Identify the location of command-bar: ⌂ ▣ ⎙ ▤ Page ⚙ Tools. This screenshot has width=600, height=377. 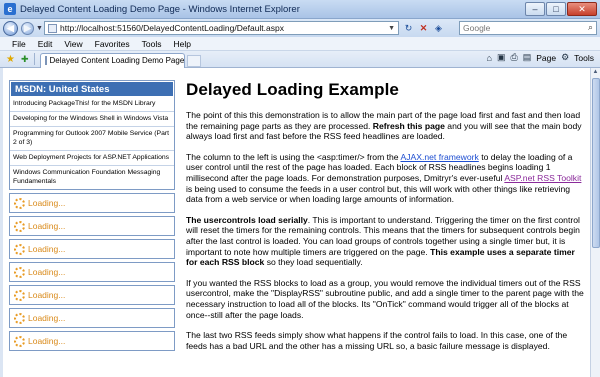
(540, 57).